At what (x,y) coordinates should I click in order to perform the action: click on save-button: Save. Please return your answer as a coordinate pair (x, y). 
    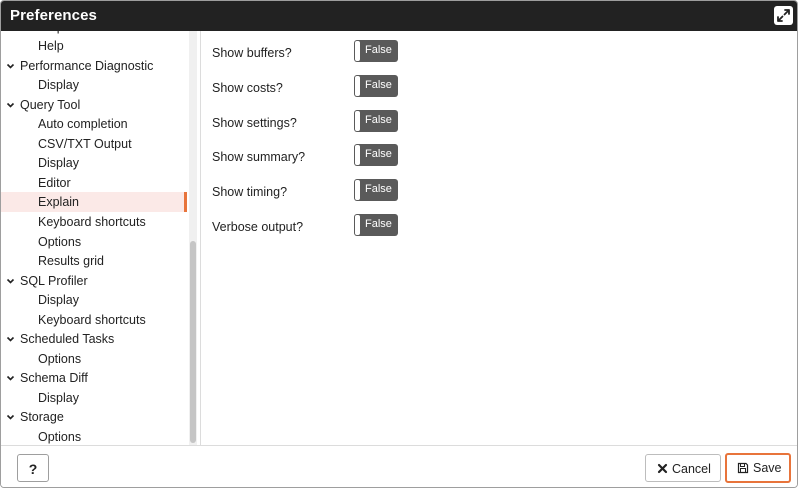
    Looking at the image, I should click on (758, 468).